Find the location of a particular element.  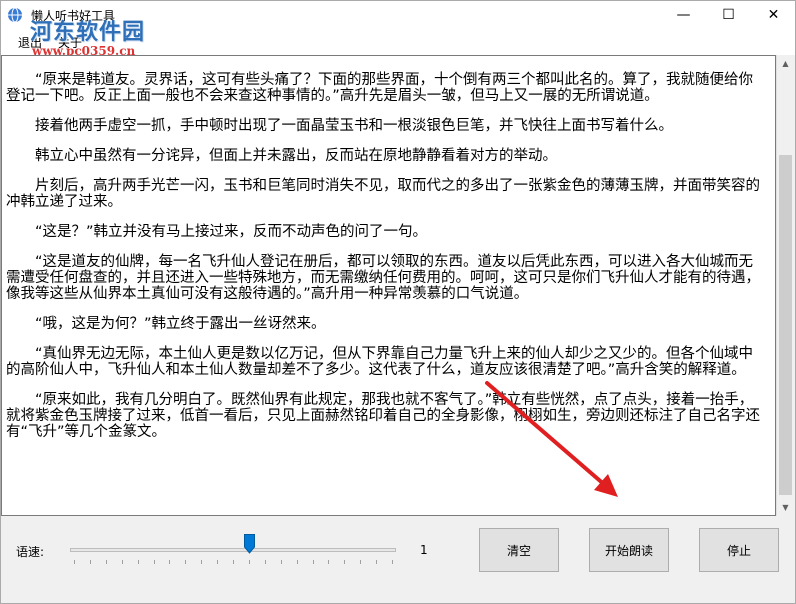

clear-button: 清空 is located at coordinates (519, 550).